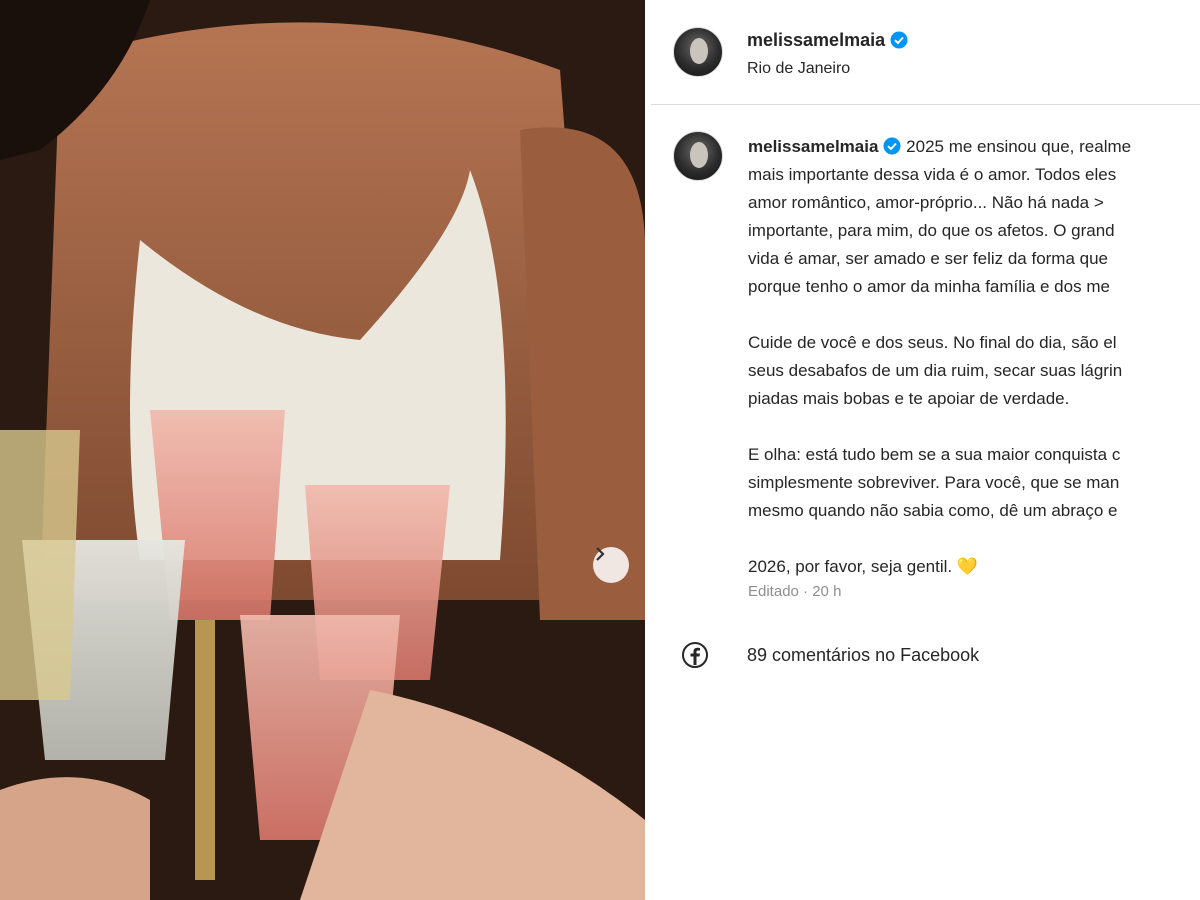 The width and height of the screenshot is (1200, 900). Describe the element at coordinates (695, 655) in the screenshot. I see `facebook-icon` at that location.